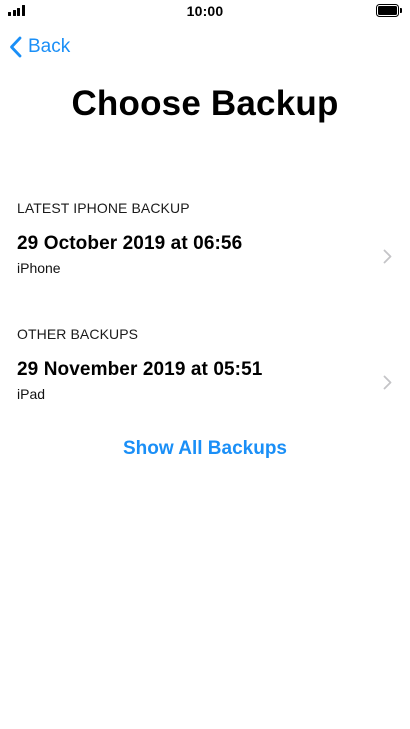 The image size is (410, 729). Describe the element at coordinates (205, 386) in the screenshot. I see `backup-row-other: 29 November 2019 at 05:51 iPad` at that location.